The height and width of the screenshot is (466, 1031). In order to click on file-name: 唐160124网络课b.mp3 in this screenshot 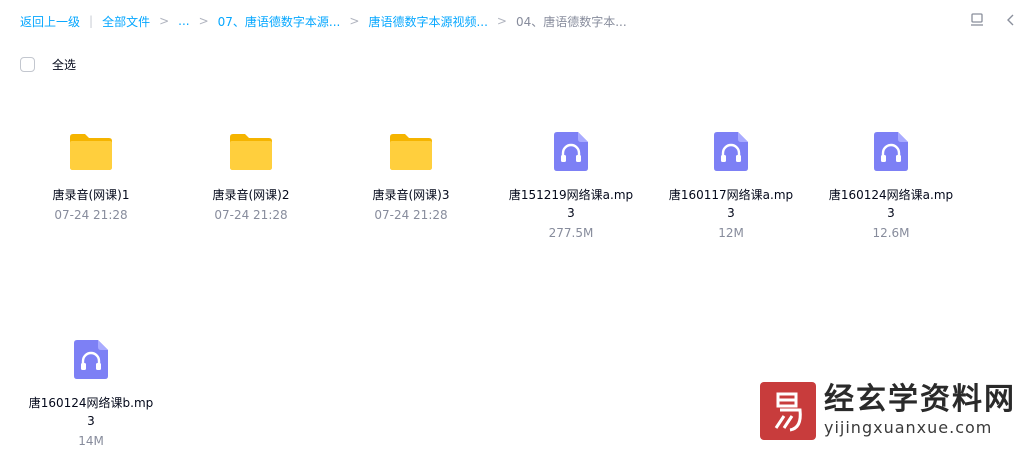, I will do `click(91, 412)`.